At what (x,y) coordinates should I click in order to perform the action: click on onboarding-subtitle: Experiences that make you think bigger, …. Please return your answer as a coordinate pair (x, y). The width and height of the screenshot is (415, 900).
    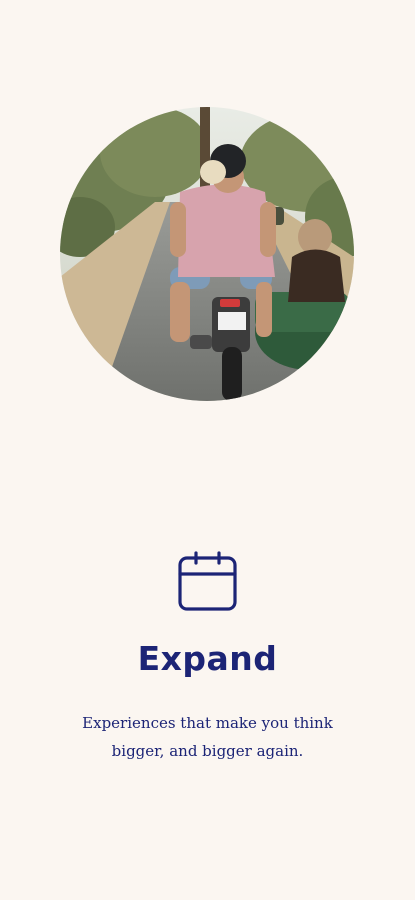
    Looking at the image, I should click on (207, 737).